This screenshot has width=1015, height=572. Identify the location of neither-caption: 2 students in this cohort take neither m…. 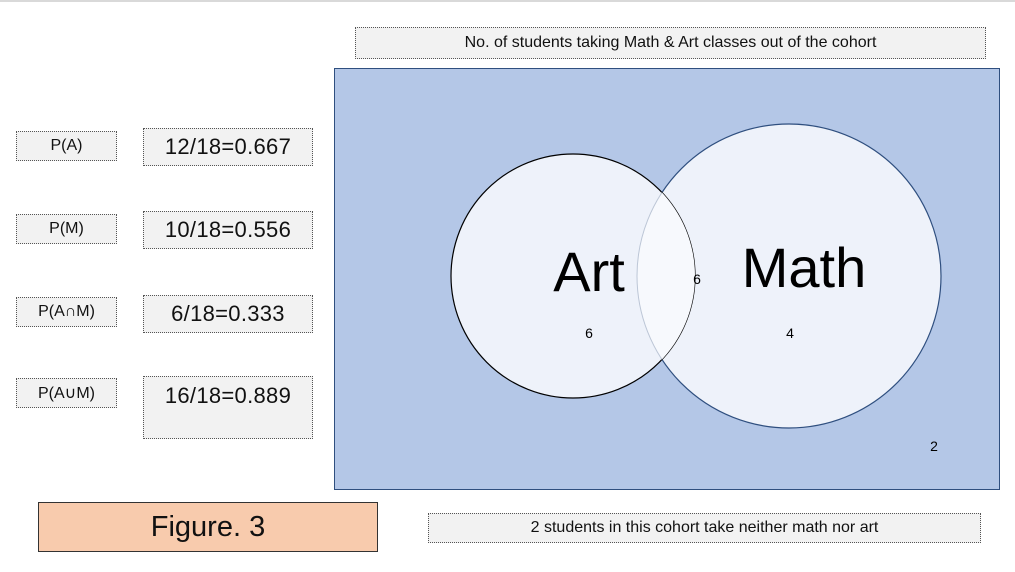
(704, 528).